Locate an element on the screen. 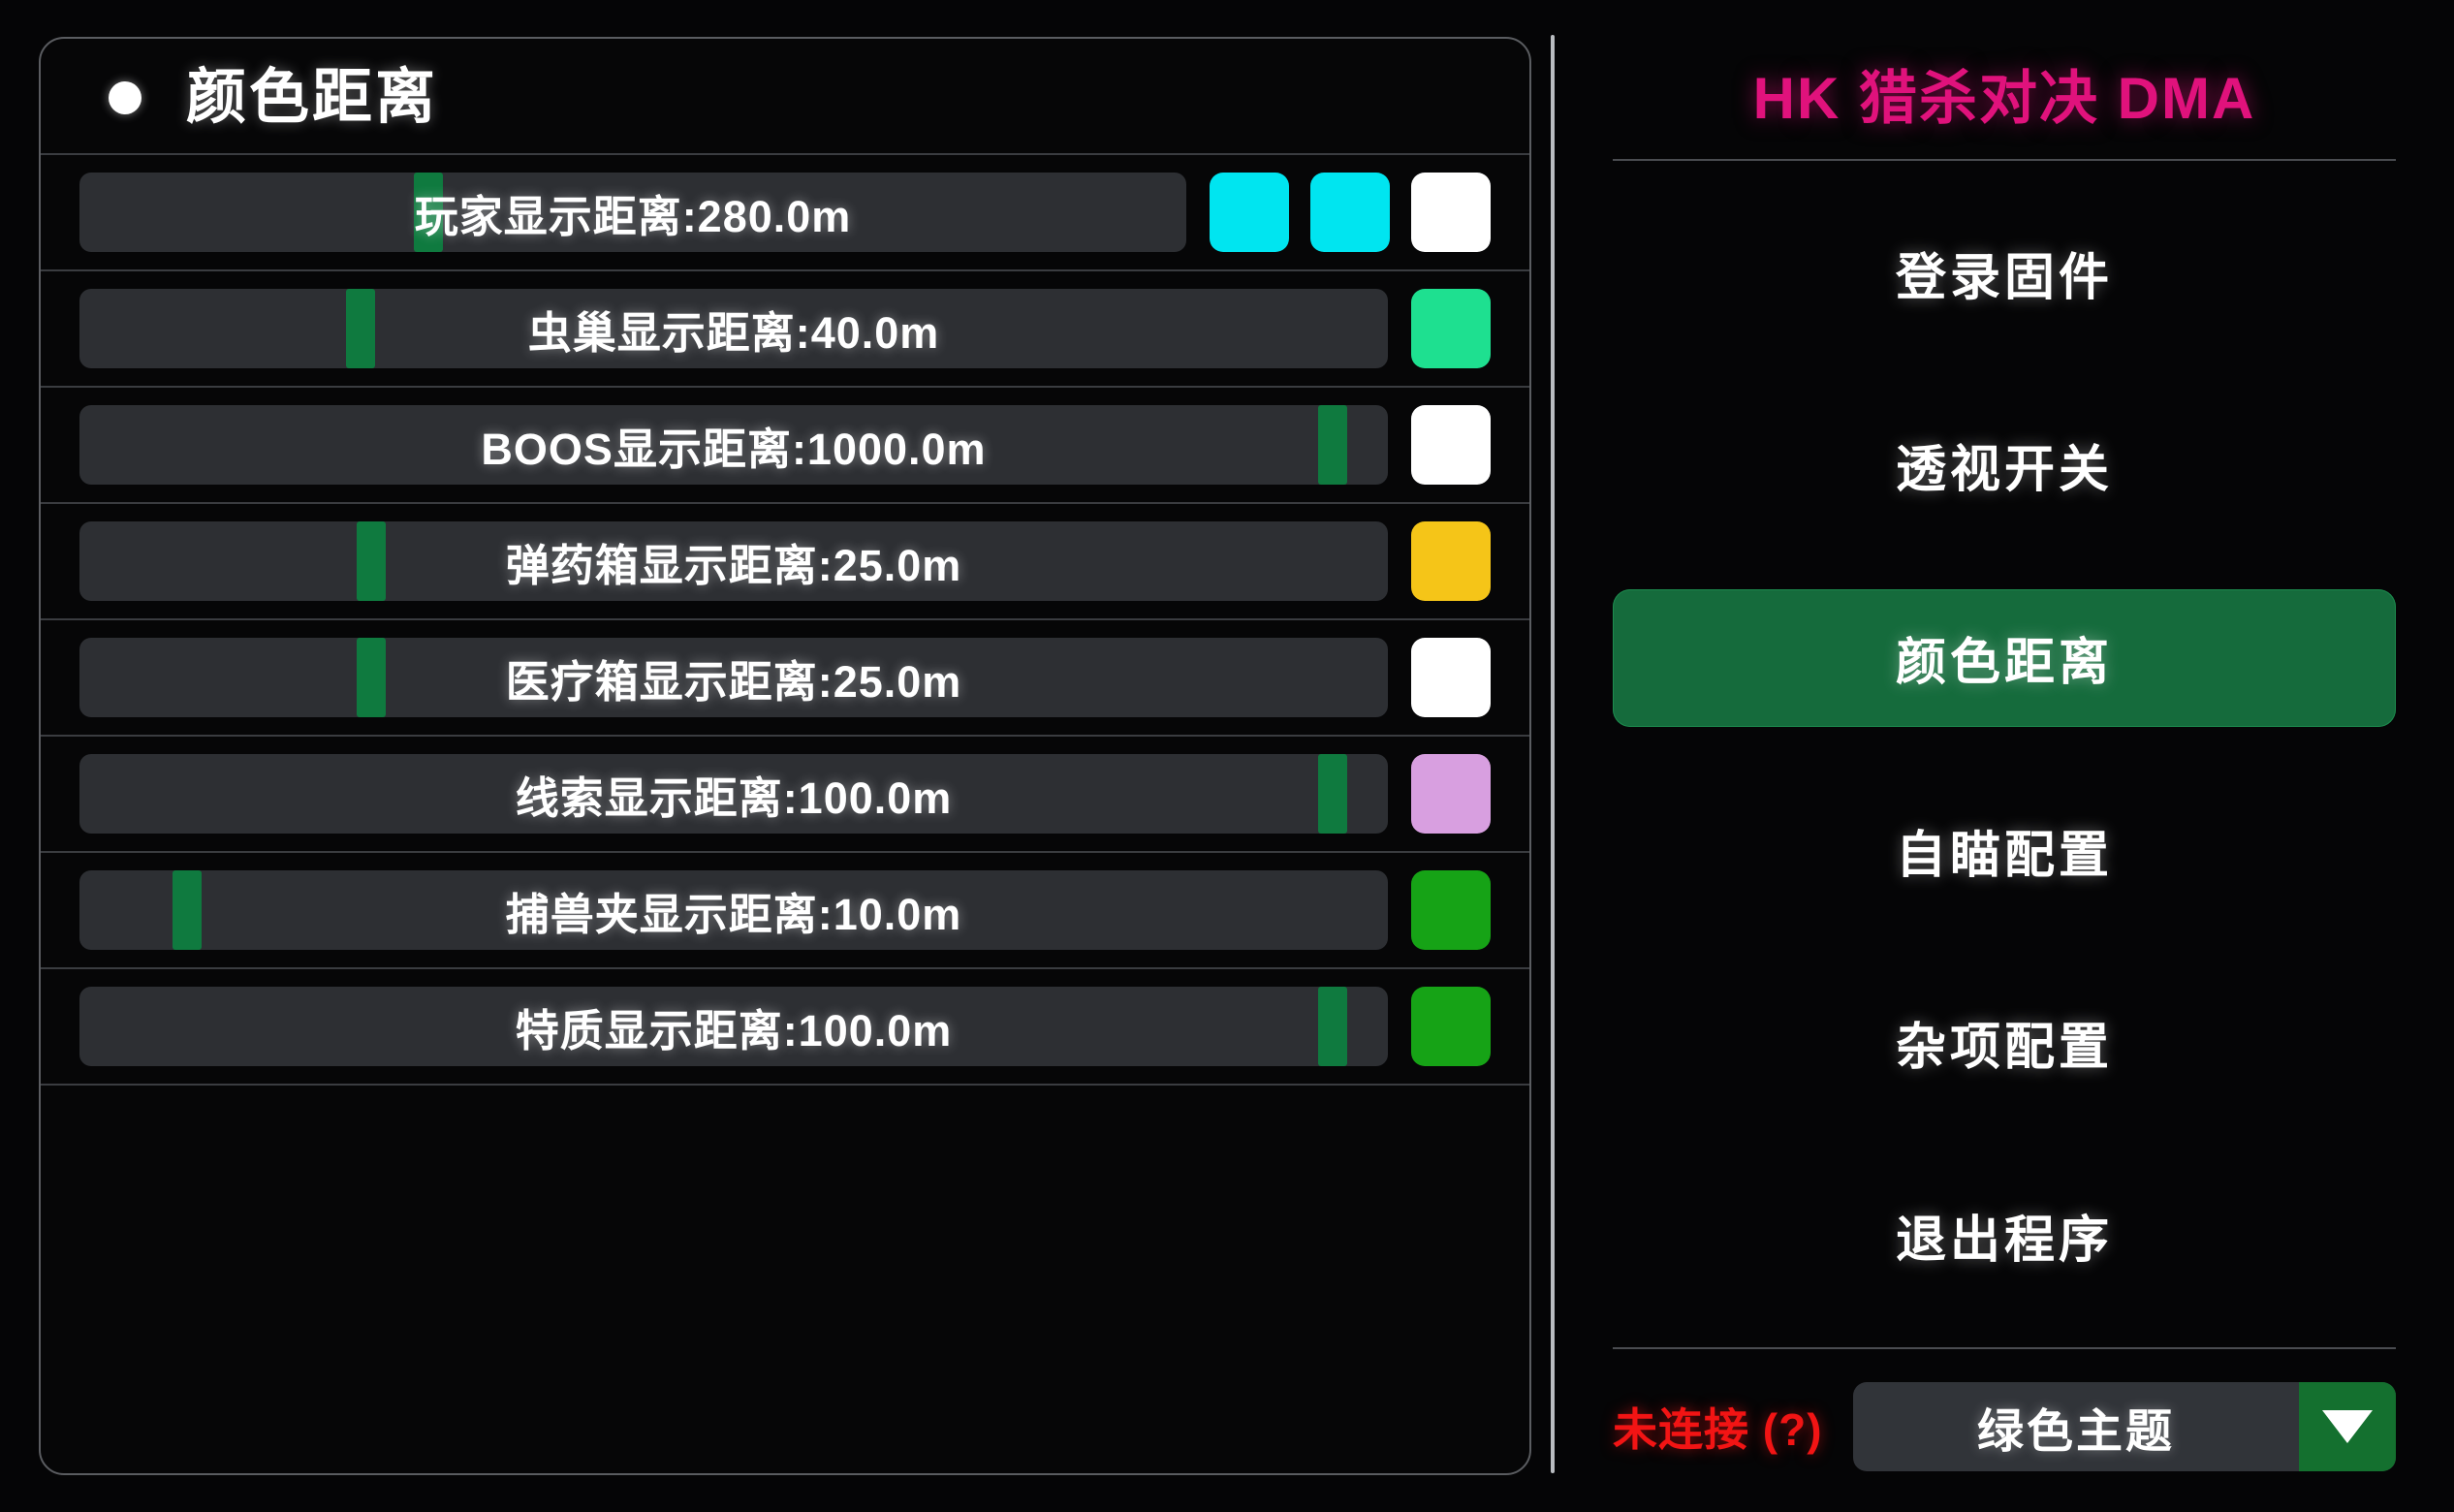 This screenshot has width=2454, height=1512. slider-label: 医疗箱显示距离:25.0m is located at coordinates (733, 682).